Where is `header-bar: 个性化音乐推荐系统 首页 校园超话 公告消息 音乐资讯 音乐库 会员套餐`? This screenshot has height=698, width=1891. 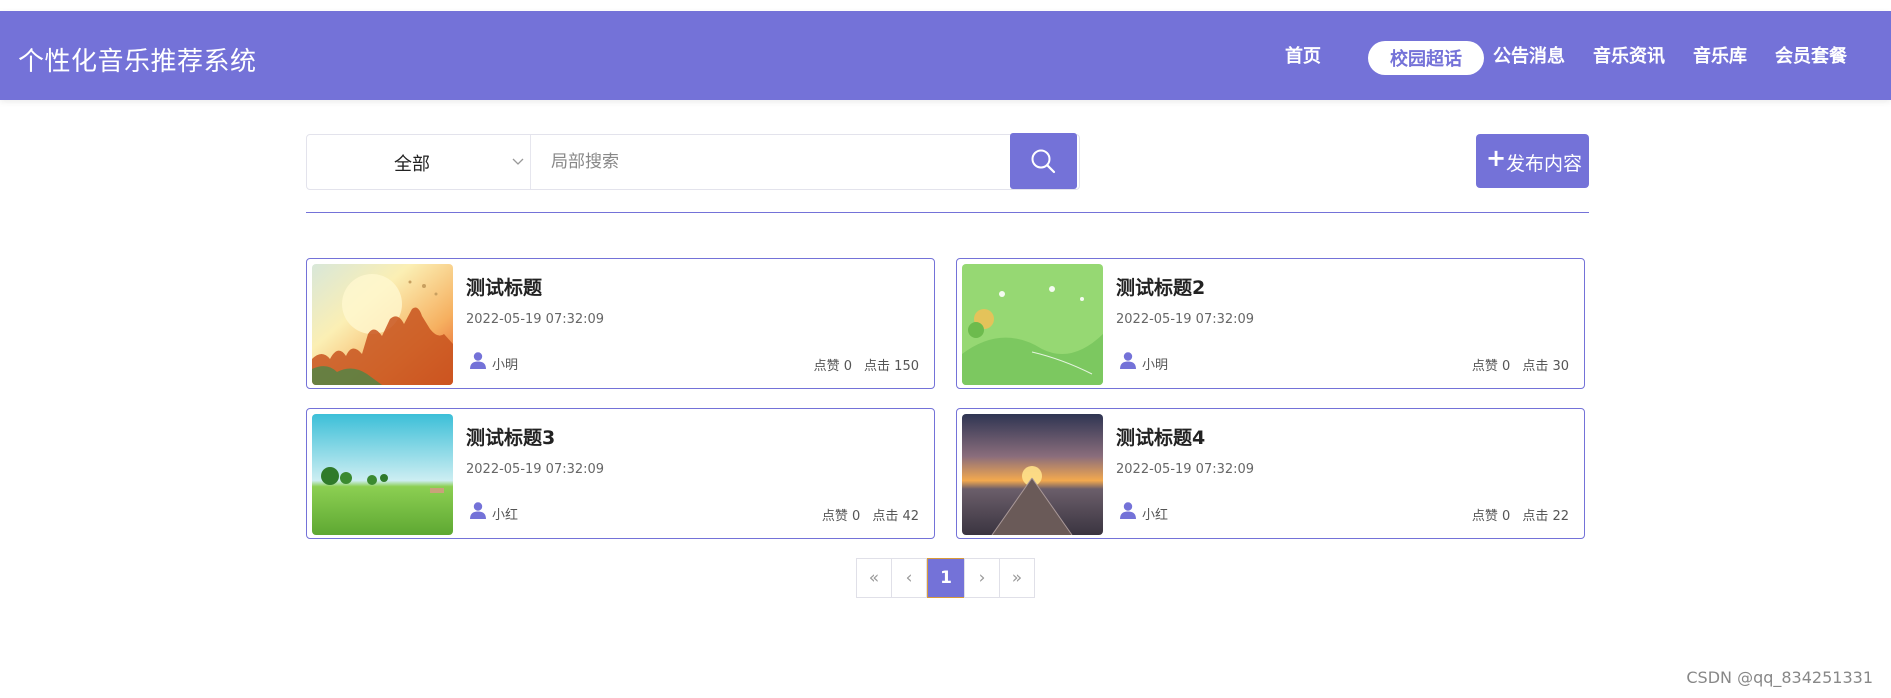 header-bar: 个性化音乐推荐系统 首页 校园超话 公告消息 音乐资讯 音乐库 会员套餐 is located at coordinates (945, 55).